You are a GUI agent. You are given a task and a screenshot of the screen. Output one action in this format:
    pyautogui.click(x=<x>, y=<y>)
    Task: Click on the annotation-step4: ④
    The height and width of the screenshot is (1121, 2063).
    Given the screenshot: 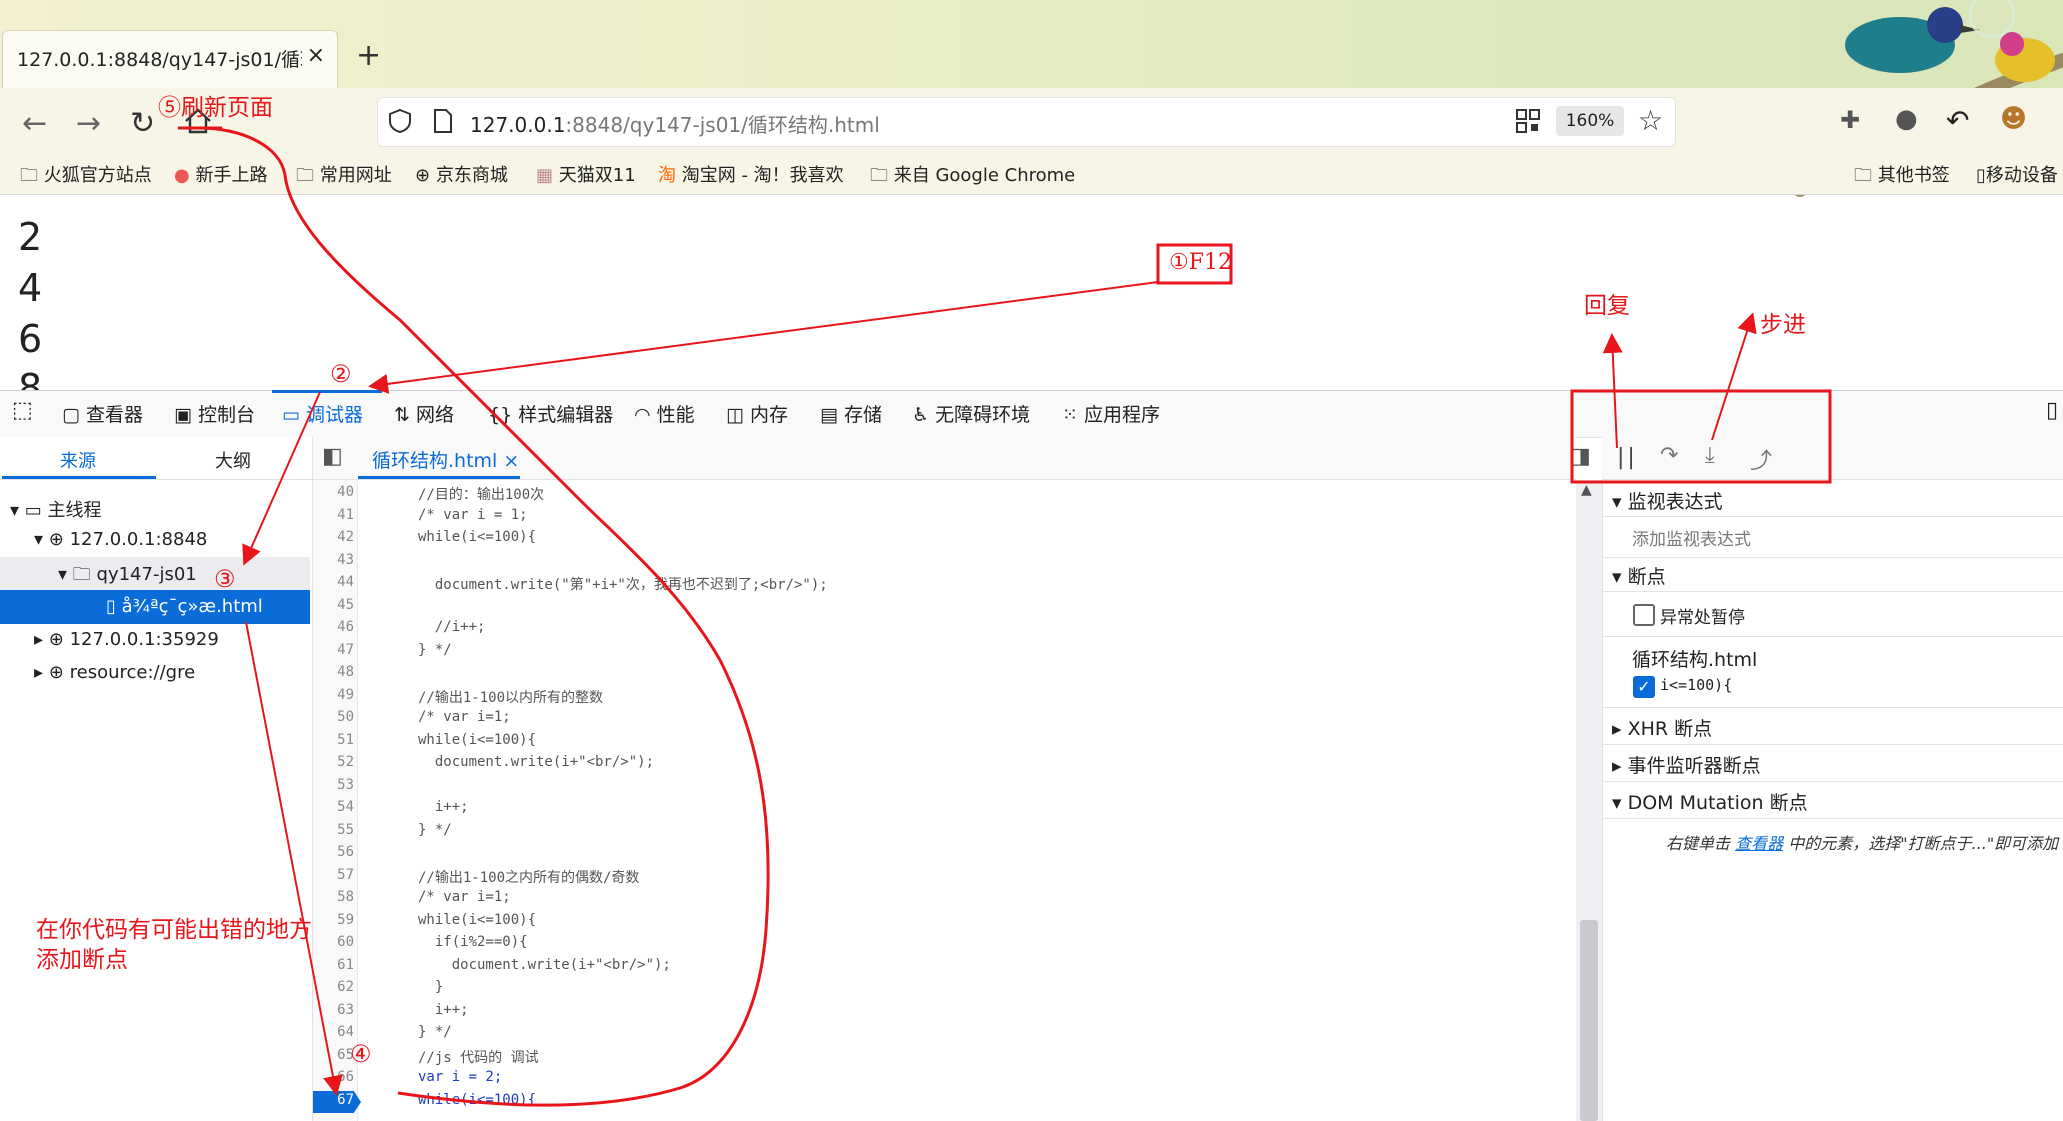 What is the action you would take?
    pyautogui.click(x=361, y=1054)
    